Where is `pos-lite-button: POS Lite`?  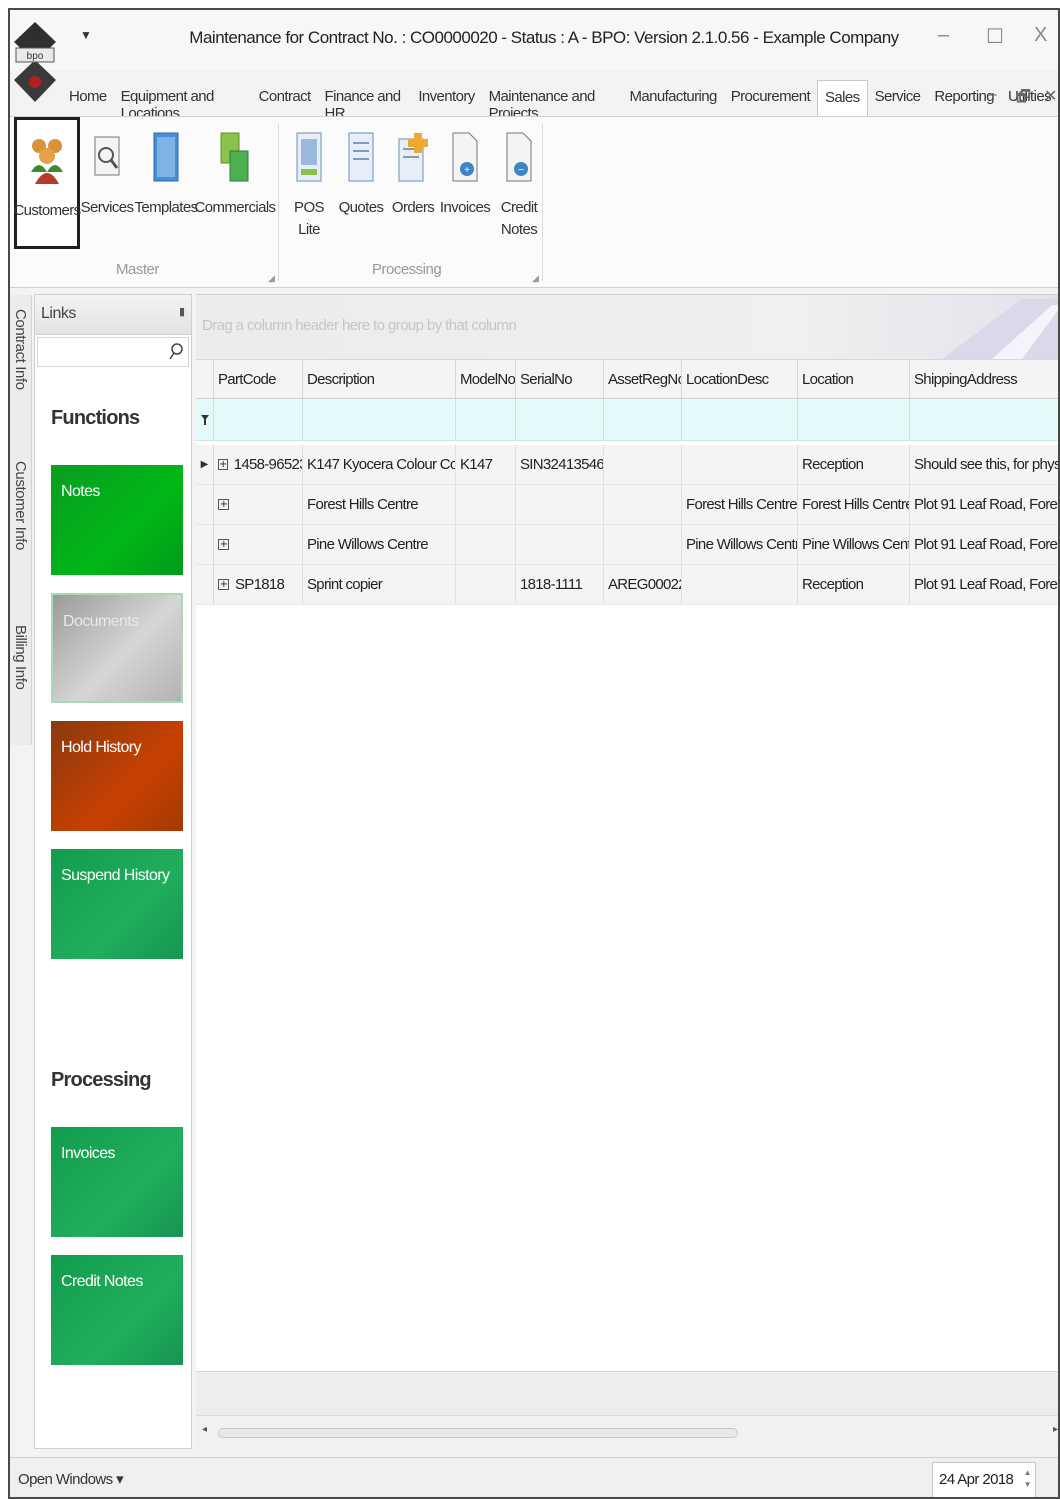 pos-lite-button: POS Lite is located at coordinates (309, 179).